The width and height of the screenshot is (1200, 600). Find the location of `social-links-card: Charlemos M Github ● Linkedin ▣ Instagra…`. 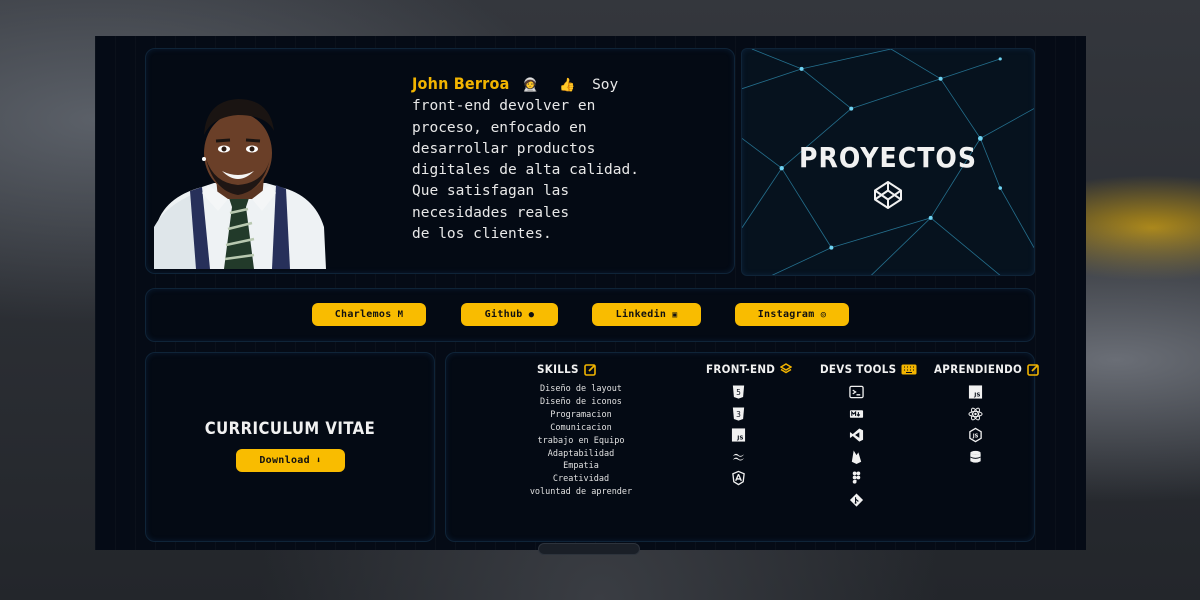

social-links-card: Charlemos M Github ● Linkedin ▣ Instagra… is located at coordinates (590, 315).